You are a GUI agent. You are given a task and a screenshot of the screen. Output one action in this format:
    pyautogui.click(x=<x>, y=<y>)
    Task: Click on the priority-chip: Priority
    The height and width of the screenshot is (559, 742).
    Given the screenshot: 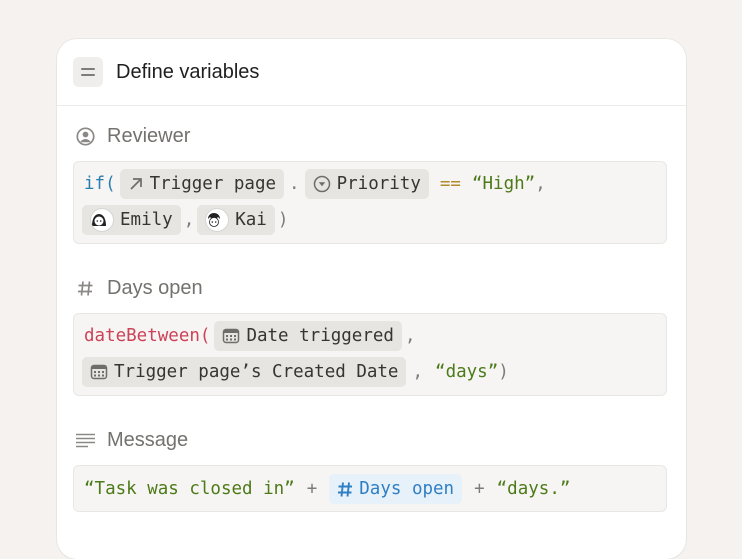 What is the action you would take?
    pyautogui.click(x=366, y=184)
    